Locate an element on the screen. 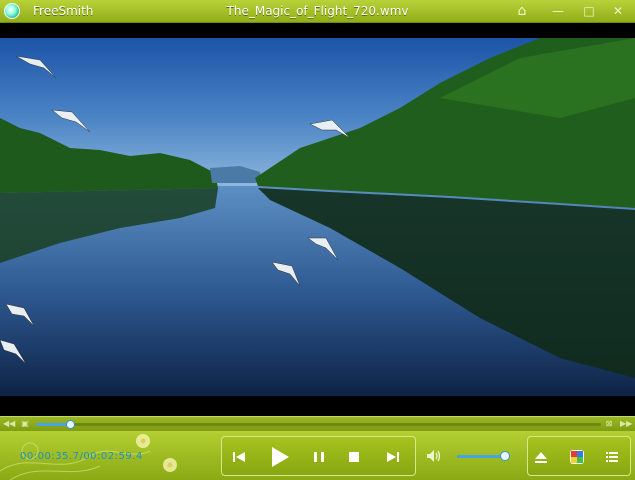 The image size is (635, 480). eject-icon is located at coordinates (541, 457).